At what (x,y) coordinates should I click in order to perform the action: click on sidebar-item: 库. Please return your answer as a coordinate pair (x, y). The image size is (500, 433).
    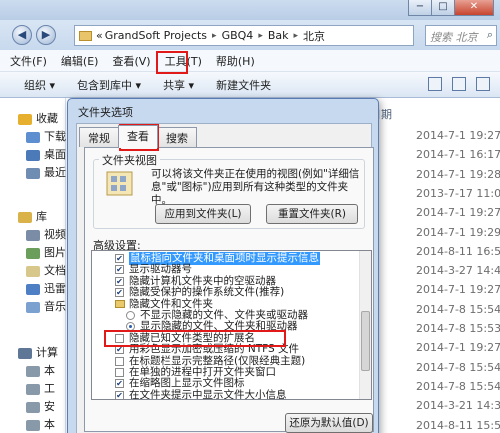
    Looking at the image, I should click on (32, 216).